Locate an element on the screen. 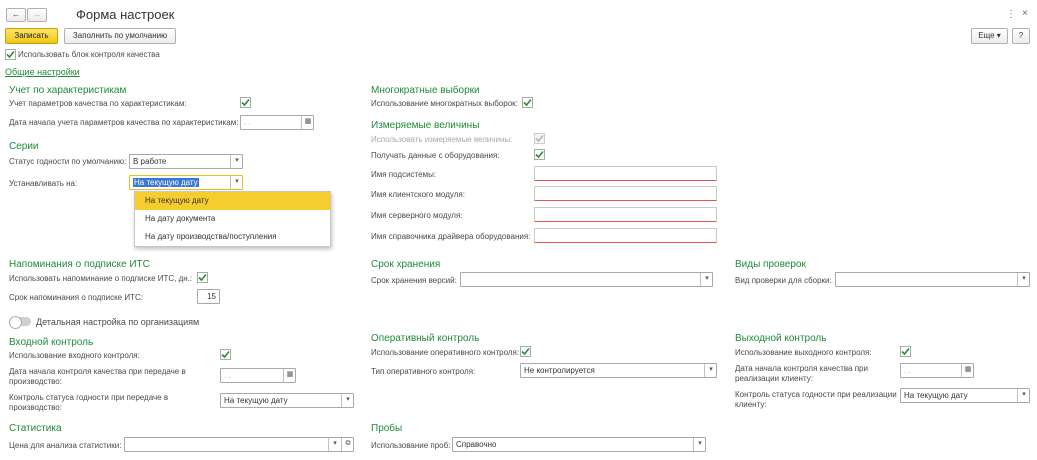 Image resolution: width=1037 pixels, height=460 pixels. org-detail-label: Детальная настройка по организациям is located at coordinates (118, 322).